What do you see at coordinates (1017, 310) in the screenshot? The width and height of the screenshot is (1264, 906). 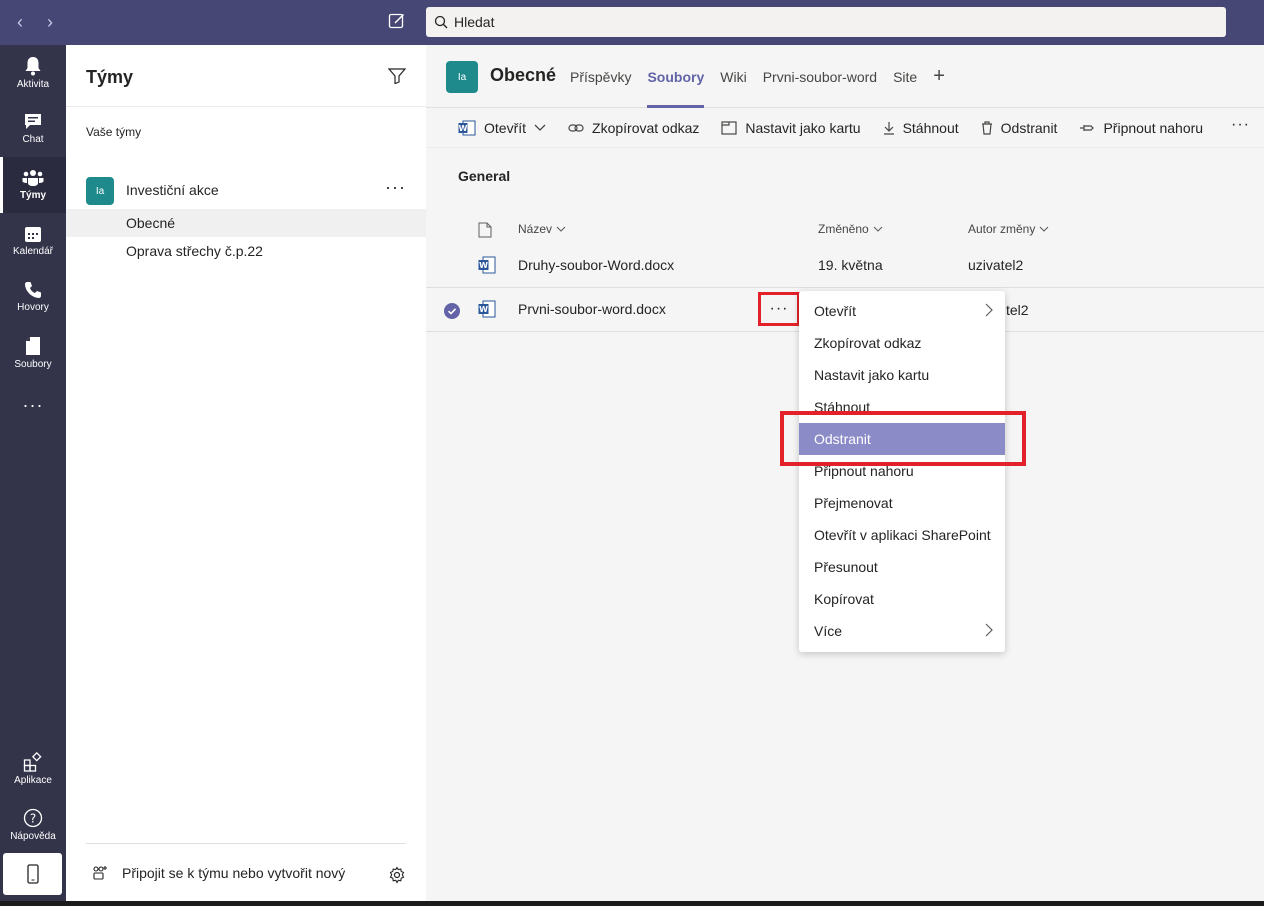 I see `file-author-partial: tel2` at bounding box center [1017, 310].